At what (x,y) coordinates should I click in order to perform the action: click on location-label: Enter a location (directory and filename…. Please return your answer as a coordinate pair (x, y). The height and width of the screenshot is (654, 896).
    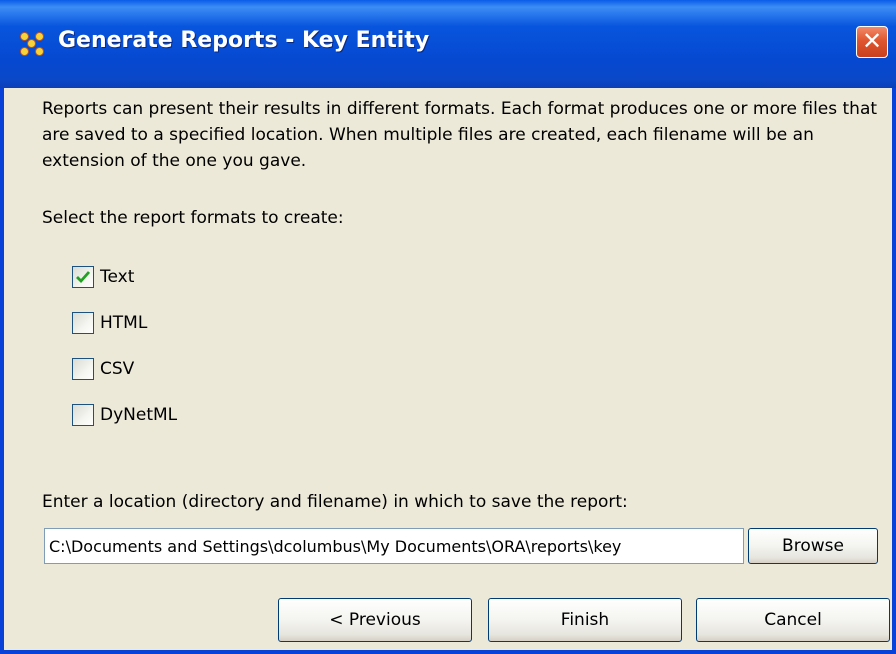
    Looking at the image, I should click on (335, 502).